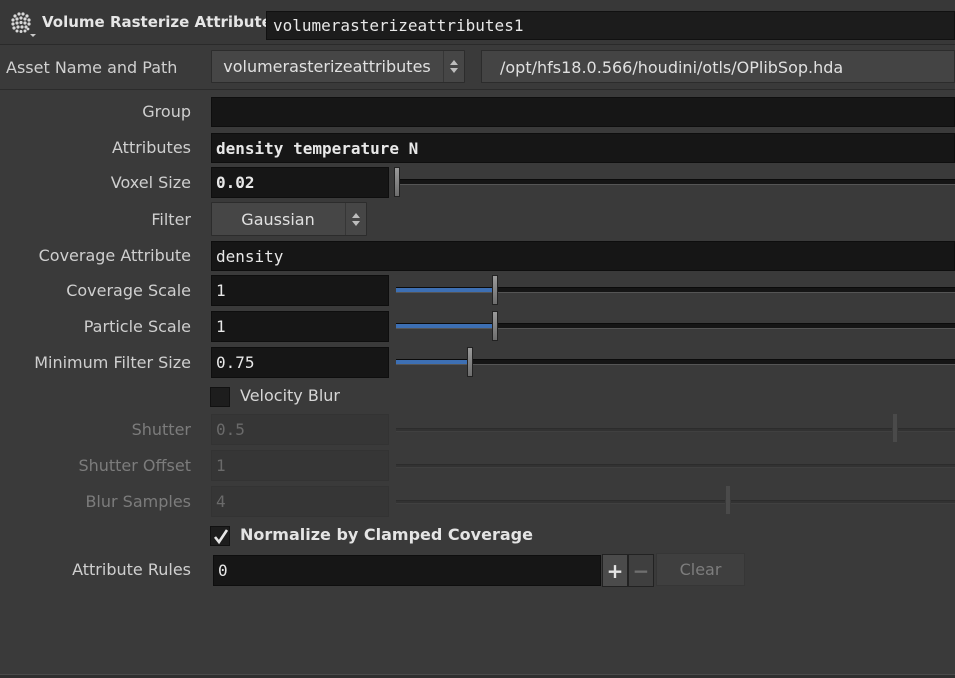 The width and height of the screenshot is (955, 678). I want to click on blur-samples-label: Blur Samples, so click(138, 501).